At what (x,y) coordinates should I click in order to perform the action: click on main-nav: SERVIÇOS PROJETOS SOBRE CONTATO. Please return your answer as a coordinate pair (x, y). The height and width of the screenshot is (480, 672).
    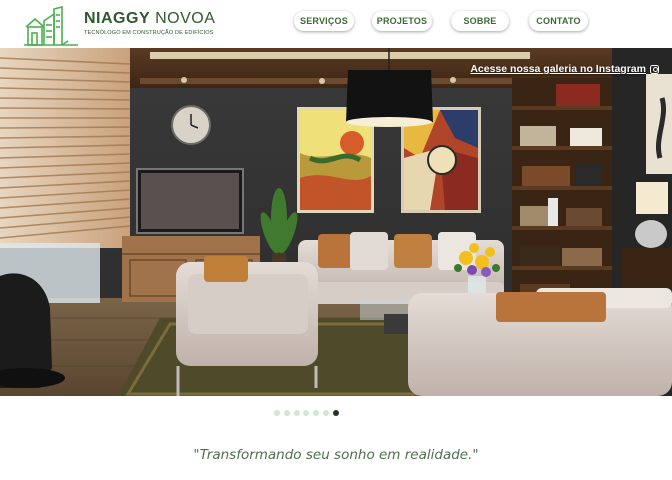
    Looking at the image, I should click on (336, 22).